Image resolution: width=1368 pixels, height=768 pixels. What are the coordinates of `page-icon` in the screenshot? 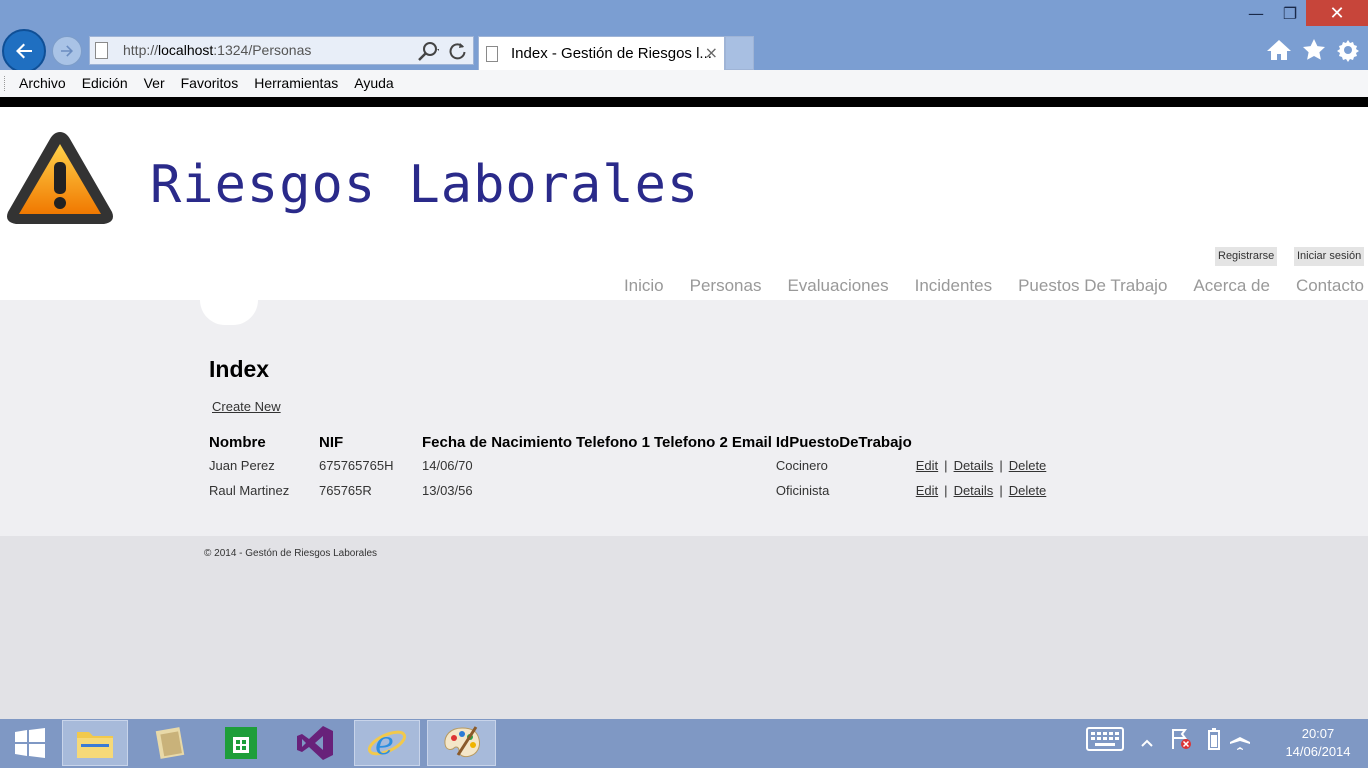 It's located at (492, 54).